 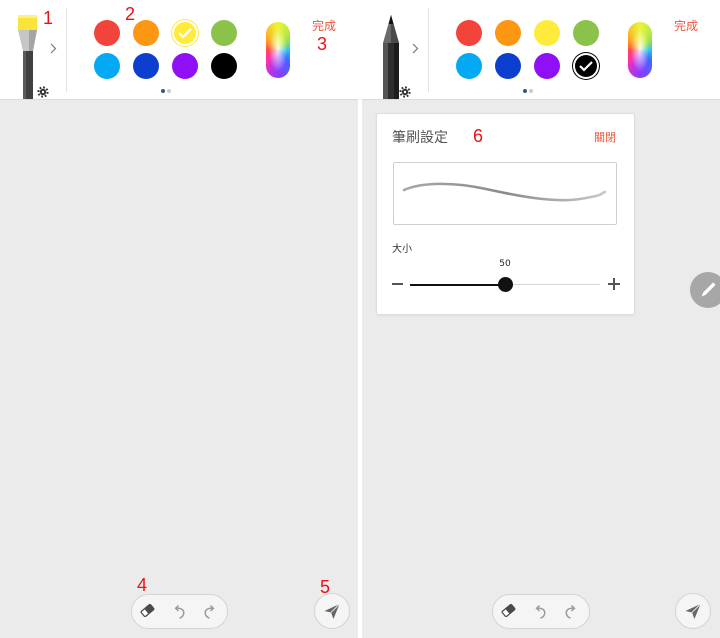 What do you see at coordinates (705, 290) in the screenshot?
I see `floating-pencil-button` at bounding box center [705, 290].